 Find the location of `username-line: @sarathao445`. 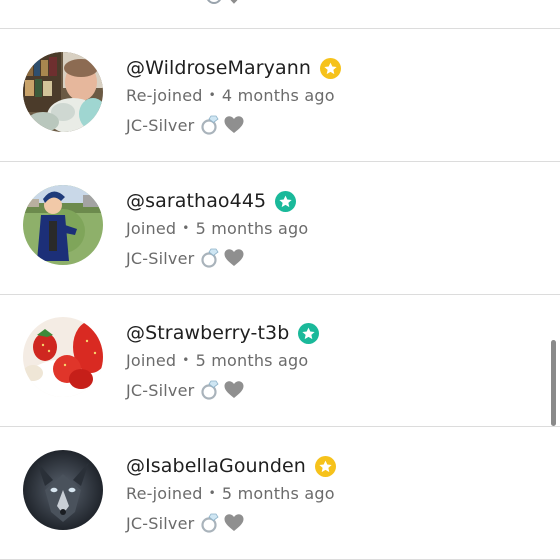

username-line: @sarathao445 is located at coordinates (211, 201).